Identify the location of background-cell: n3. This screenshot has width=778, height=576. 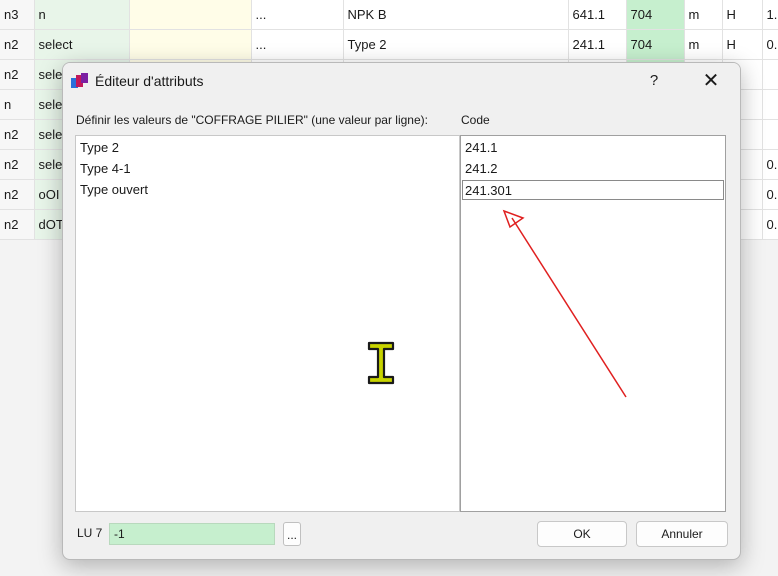
(17, 15).